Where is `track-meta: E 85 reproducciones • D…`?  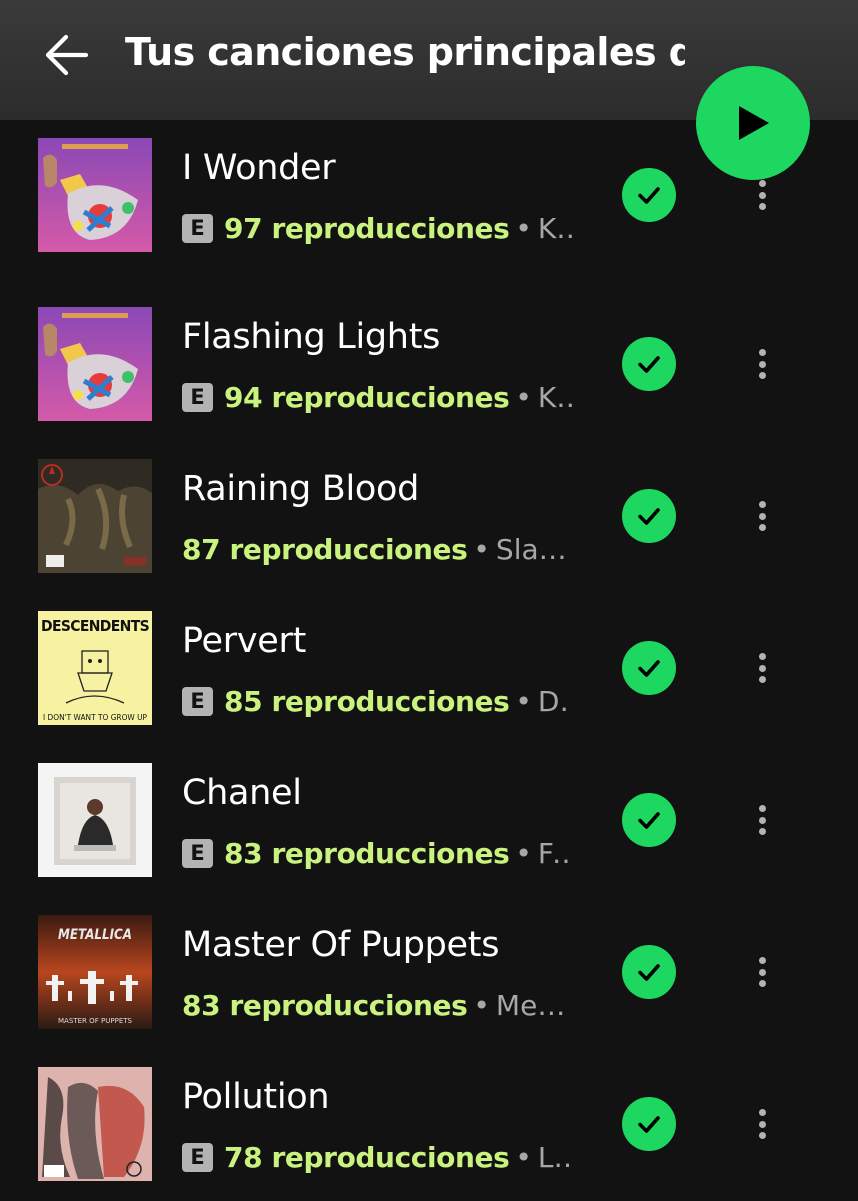 track-meta: E 85 reproducciones • D… is located at coordinates (377, 701).